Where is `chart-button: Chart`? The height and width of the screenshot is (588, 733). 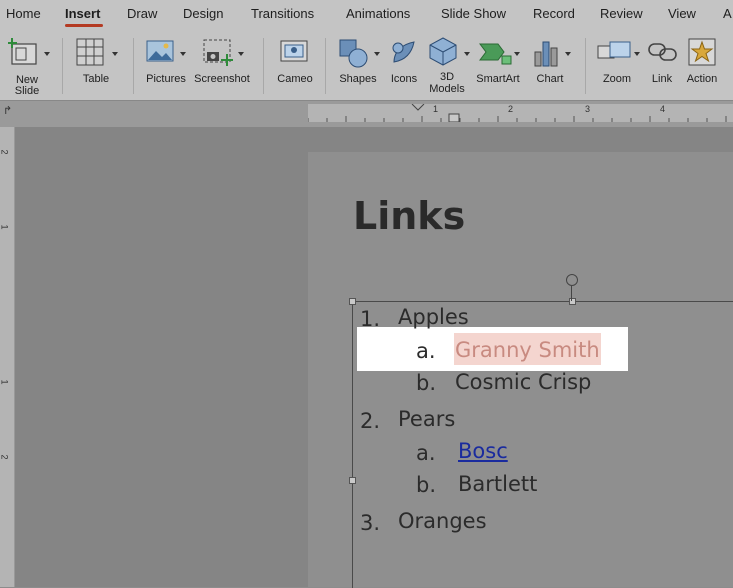 chart-button: Chart is located at coordinates (551, 64).